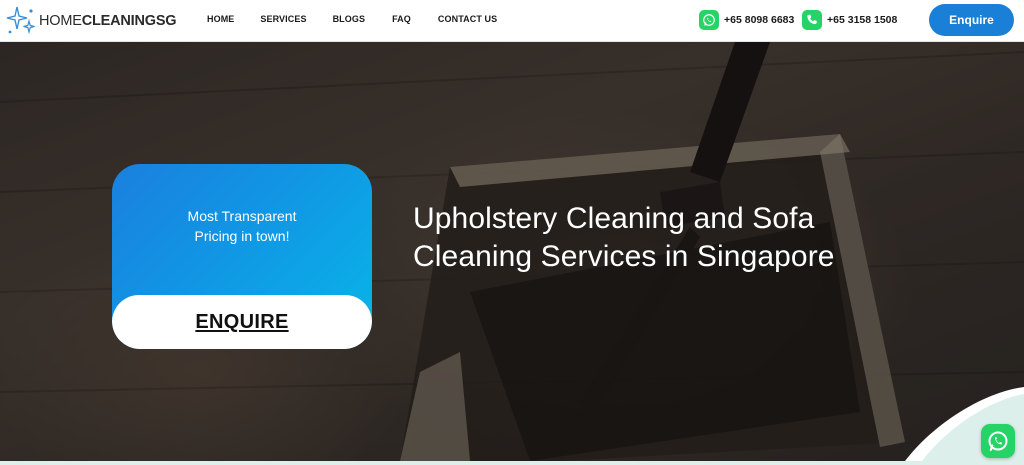 The image size is (1024, 465). What do you see at coordinates (242, 216) in the screenshot?
I see `promo-tagline-line1: Most Transparent` at bounding box center [242, 216].